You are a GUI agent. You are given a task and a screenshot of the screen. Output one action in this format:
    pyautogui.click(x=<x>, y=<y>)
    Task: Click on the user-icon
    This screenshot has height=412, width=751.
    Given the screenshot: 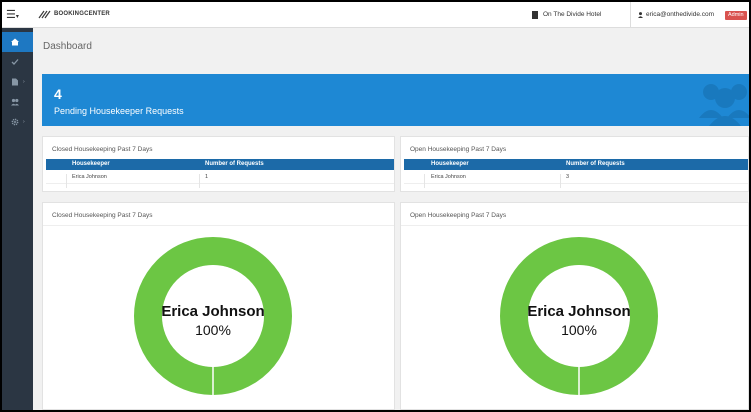 What is the action you would take?
    pyautogui.click(x=640, y=15)
    